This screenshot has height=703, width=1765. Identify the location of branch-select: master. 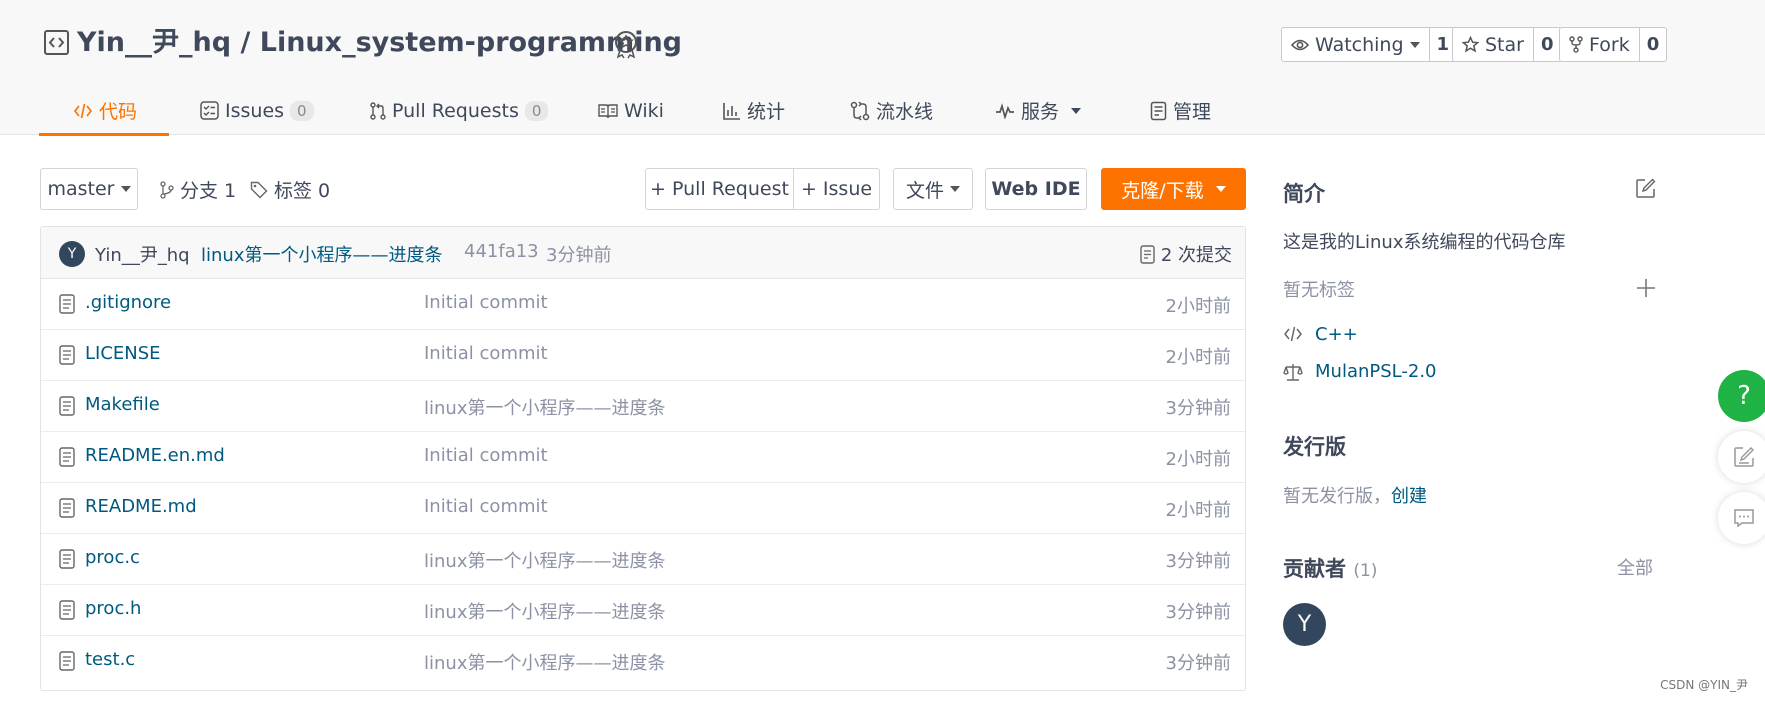
(89, 189).